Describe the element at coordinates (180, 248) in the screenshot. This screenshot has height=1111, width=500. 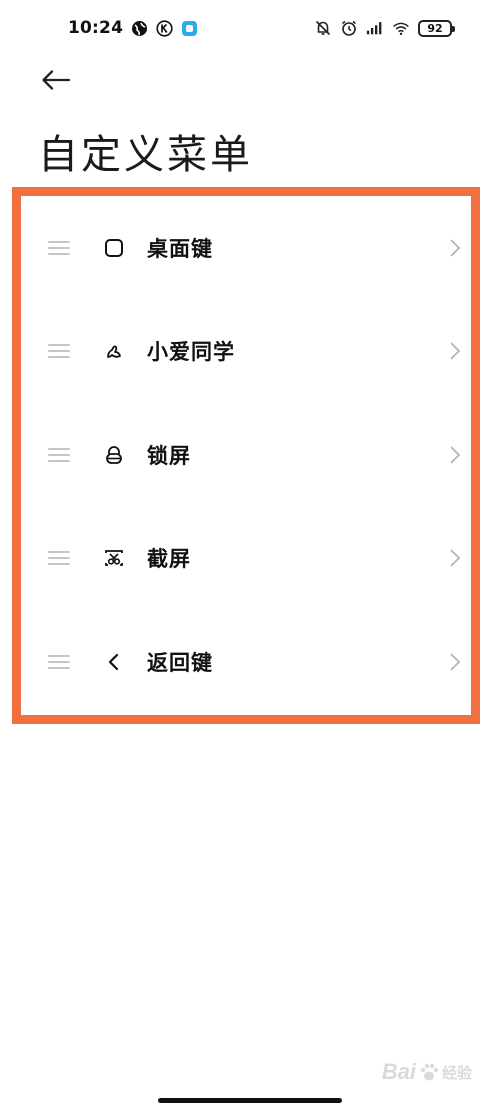
I see `menu-item-label: 桌面键` at that location.